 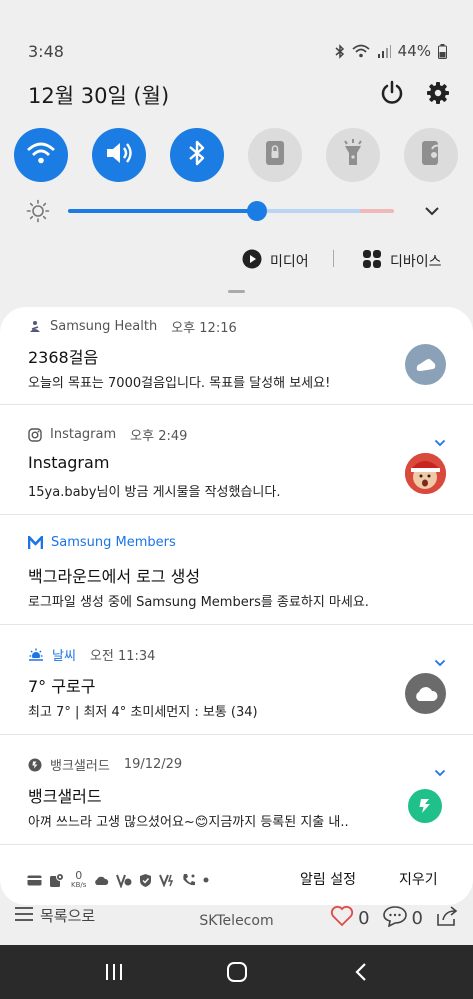 What do you see at coordinates (154, 492) in the screenshot?
I see `notification-body: 15ya.baby님이 방금 게시물을 작성했습니다.` at bounding box center [154, 492].